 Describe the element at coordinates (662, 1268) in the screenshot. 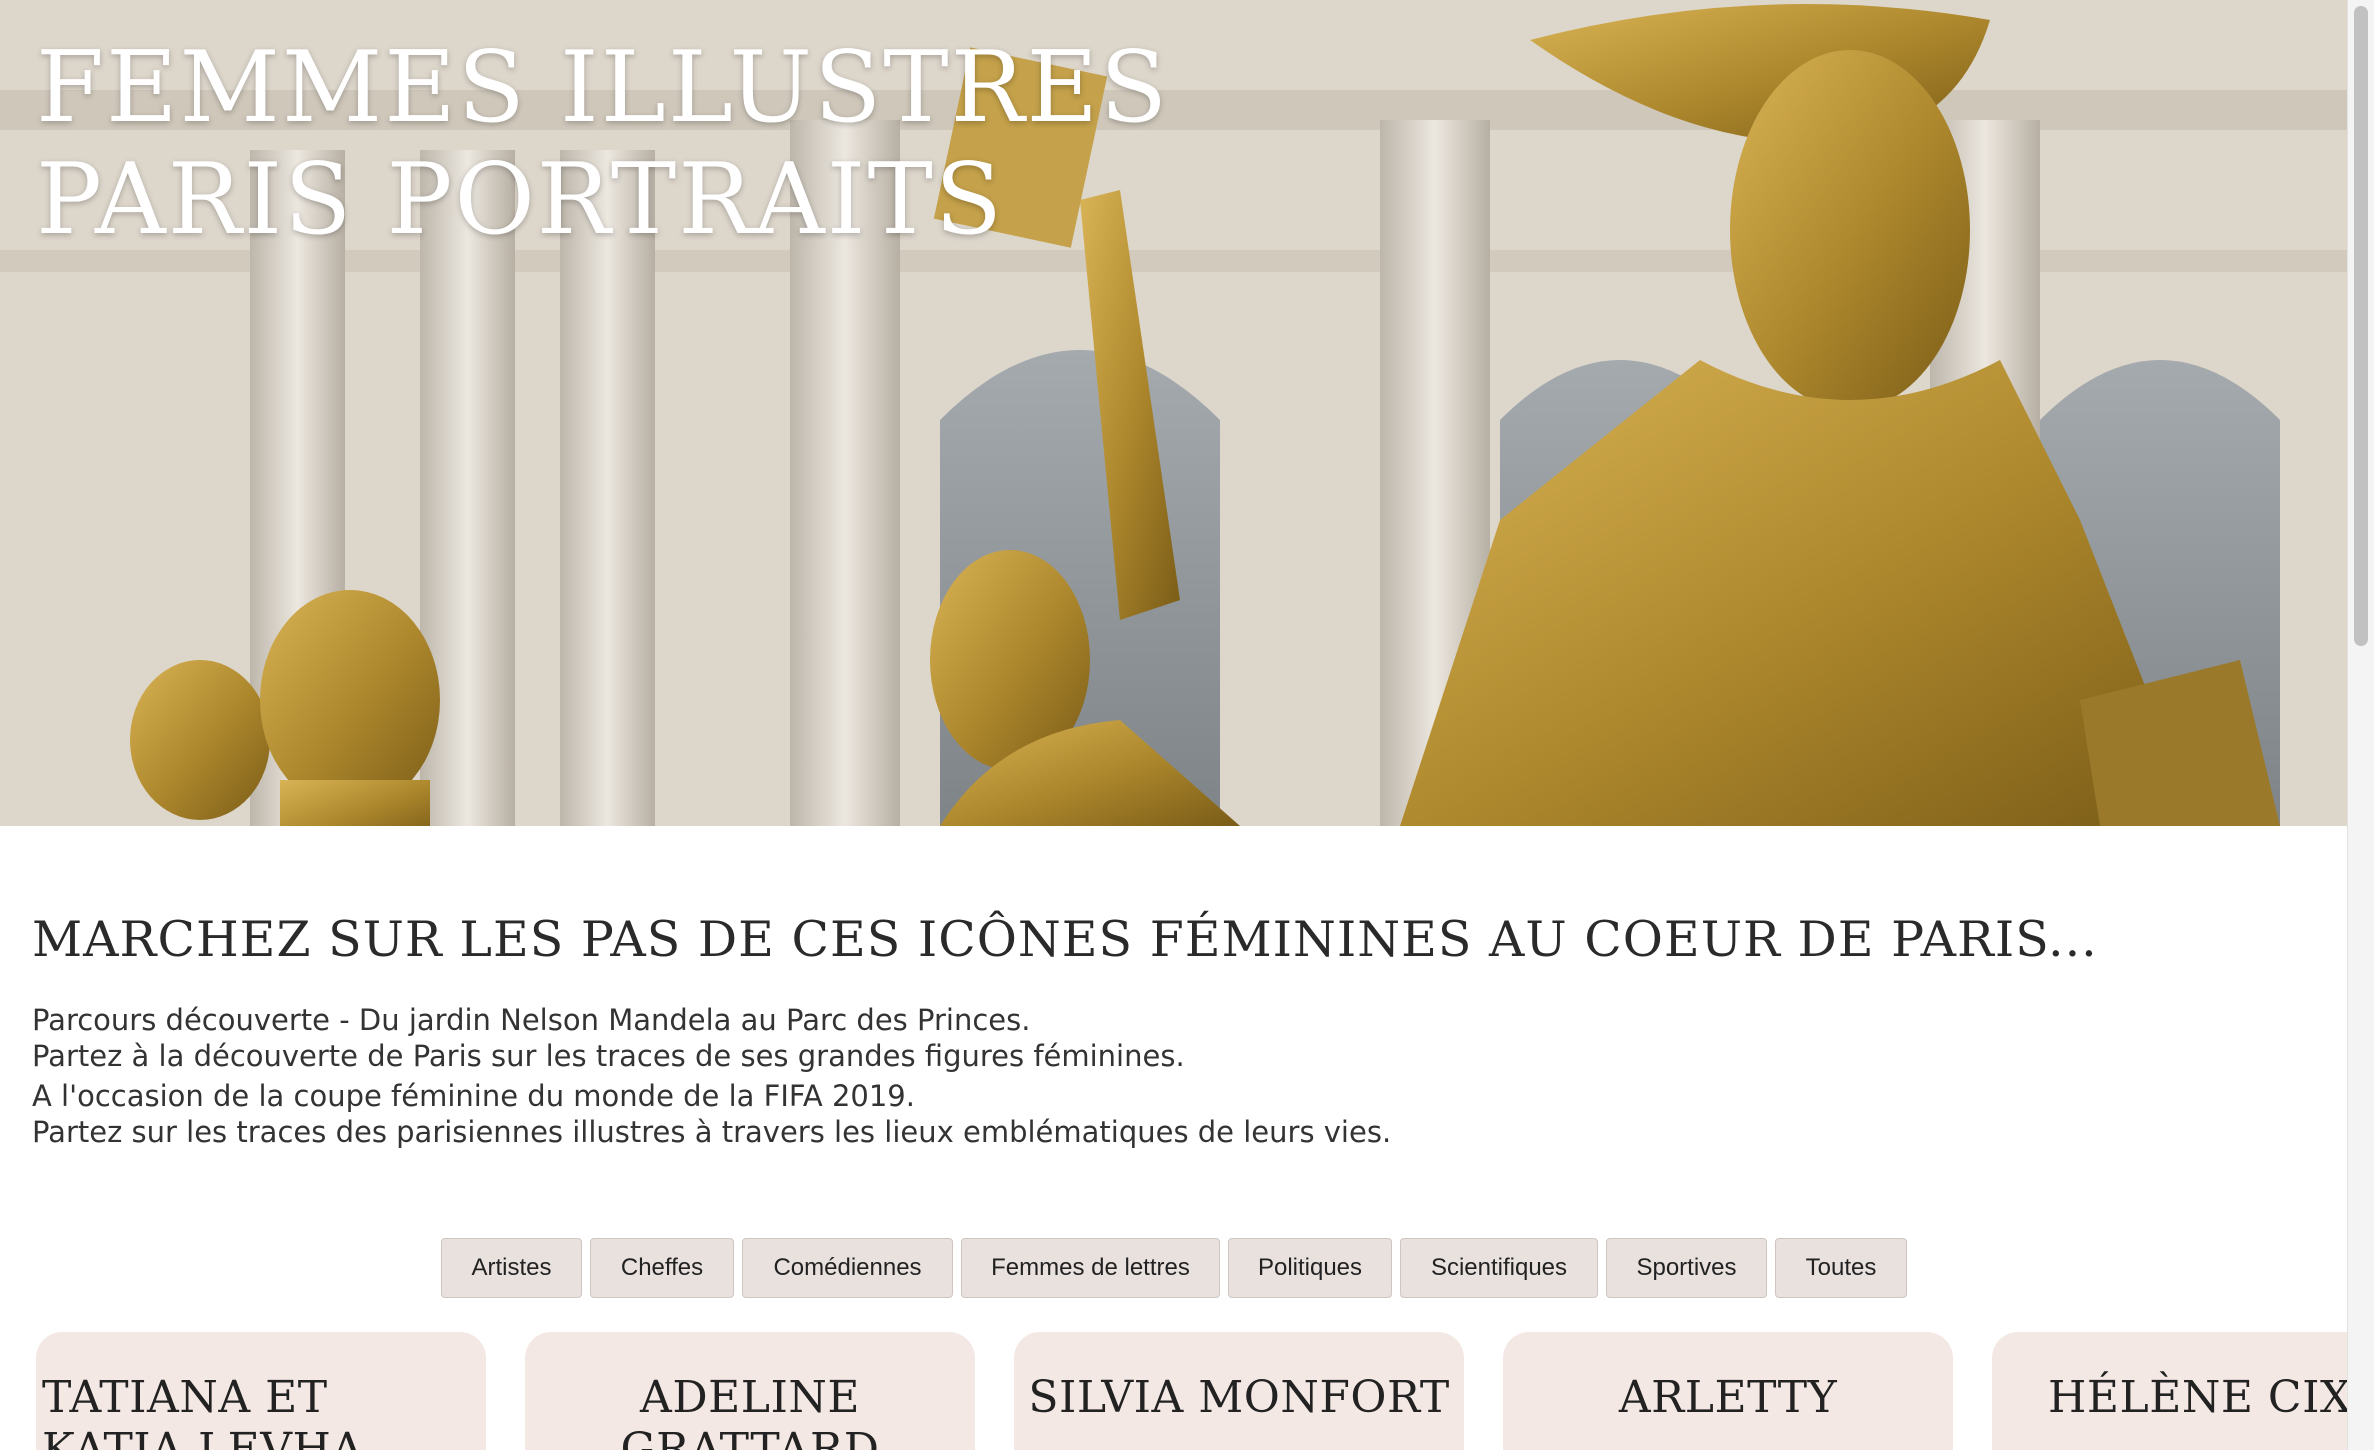

I see `filter-button-cheffes: Cheffes` at that location.